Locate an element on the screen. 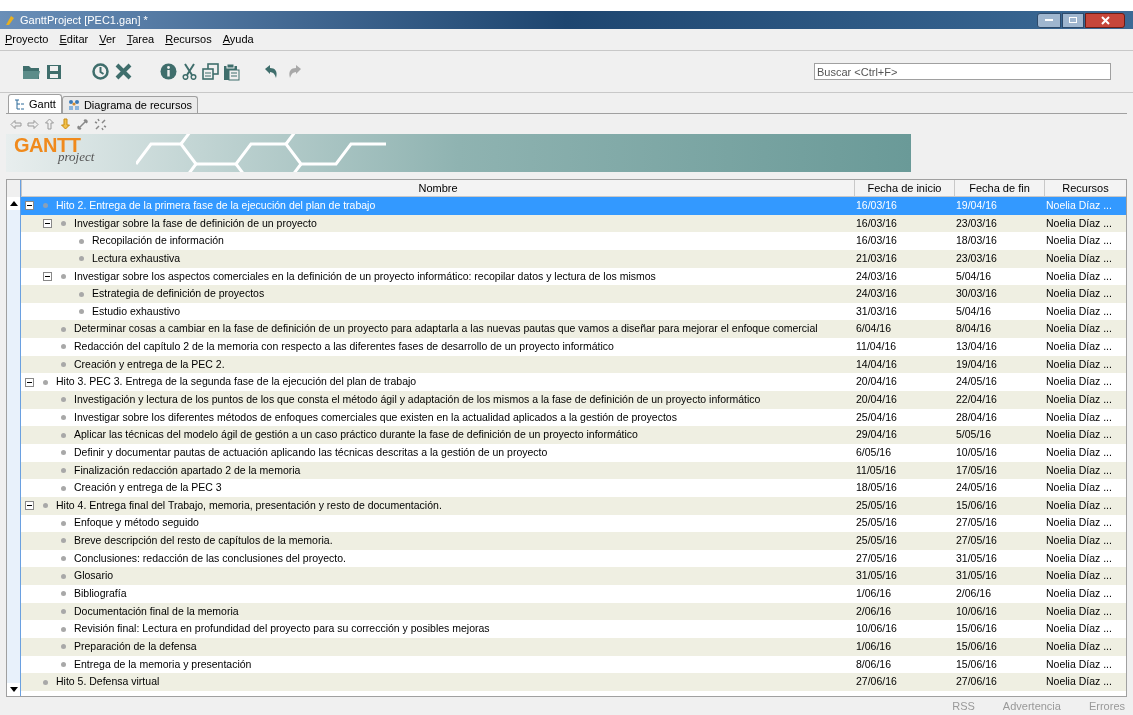 The image size is (1133, 715). task-start-date: 27/06/16 is located at coordinates (876, 682).